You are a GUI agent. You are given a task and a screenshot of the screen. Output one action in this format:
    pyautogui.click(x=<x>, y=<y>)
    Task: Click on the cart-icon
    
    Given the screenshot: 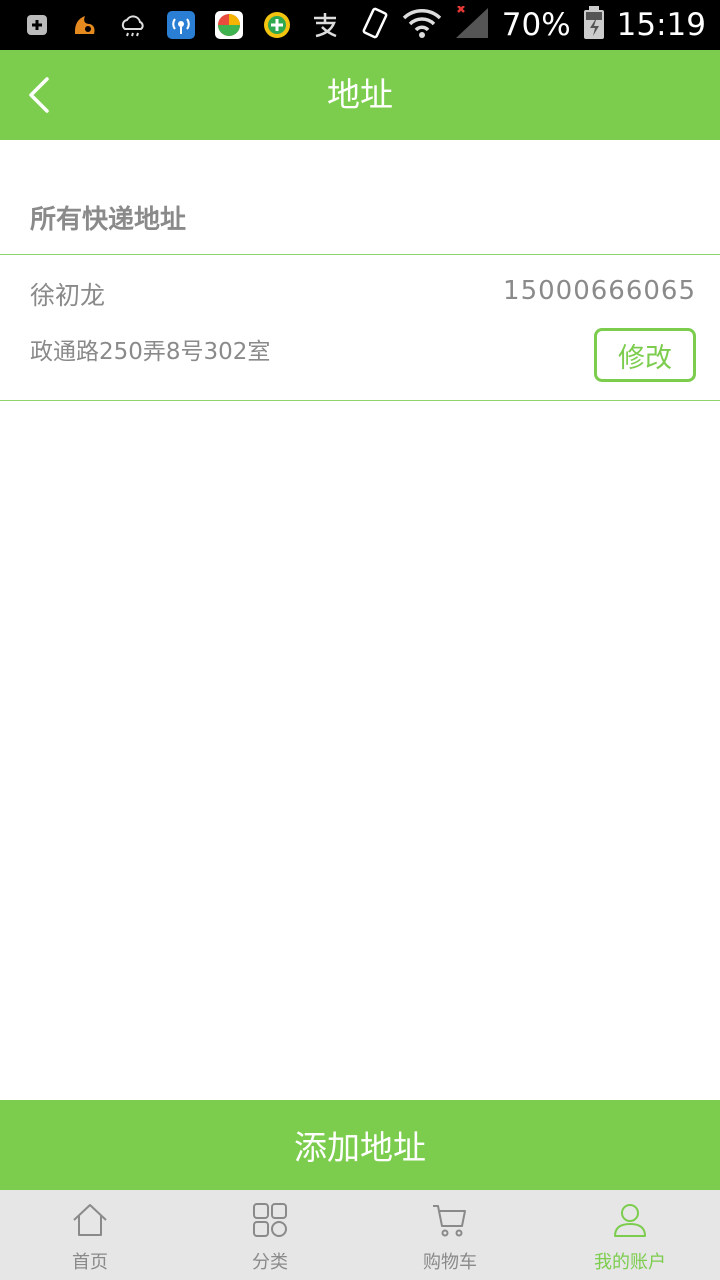 What is the action you would take?
    pyautogui.click(x=450, y=1220)
    